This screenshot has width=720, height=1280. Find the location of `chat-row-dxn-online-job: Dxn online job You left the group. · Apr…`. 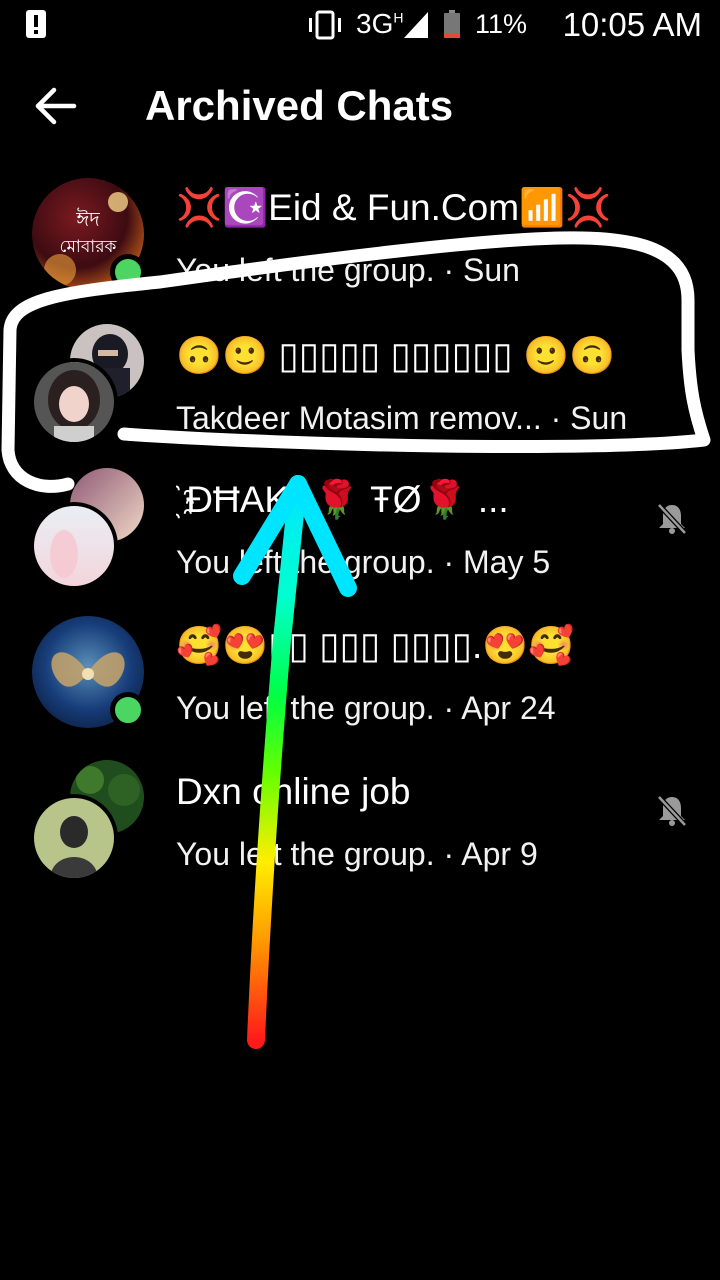

chat-row-dxn-online-job: Dxn online job You left the group. · Apr… is located at coordinates (360, 824).